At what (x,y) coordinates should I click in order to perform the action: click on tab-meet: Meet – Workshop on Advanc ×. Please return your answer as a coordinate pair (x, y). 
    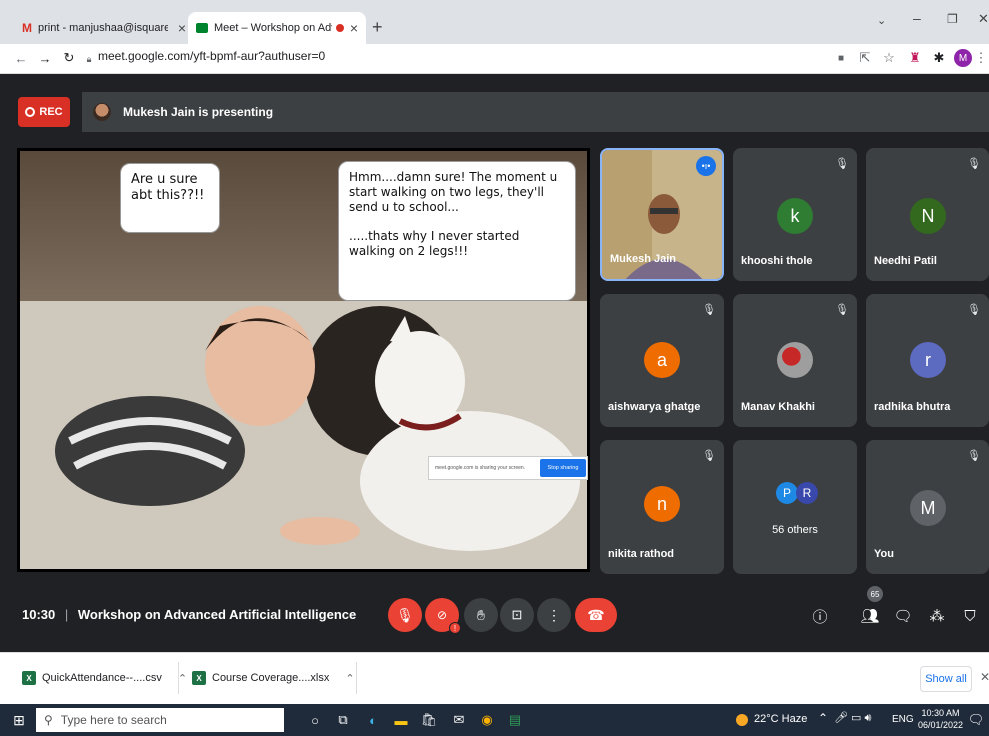
    Looking at the image, I should click on (277, 28).